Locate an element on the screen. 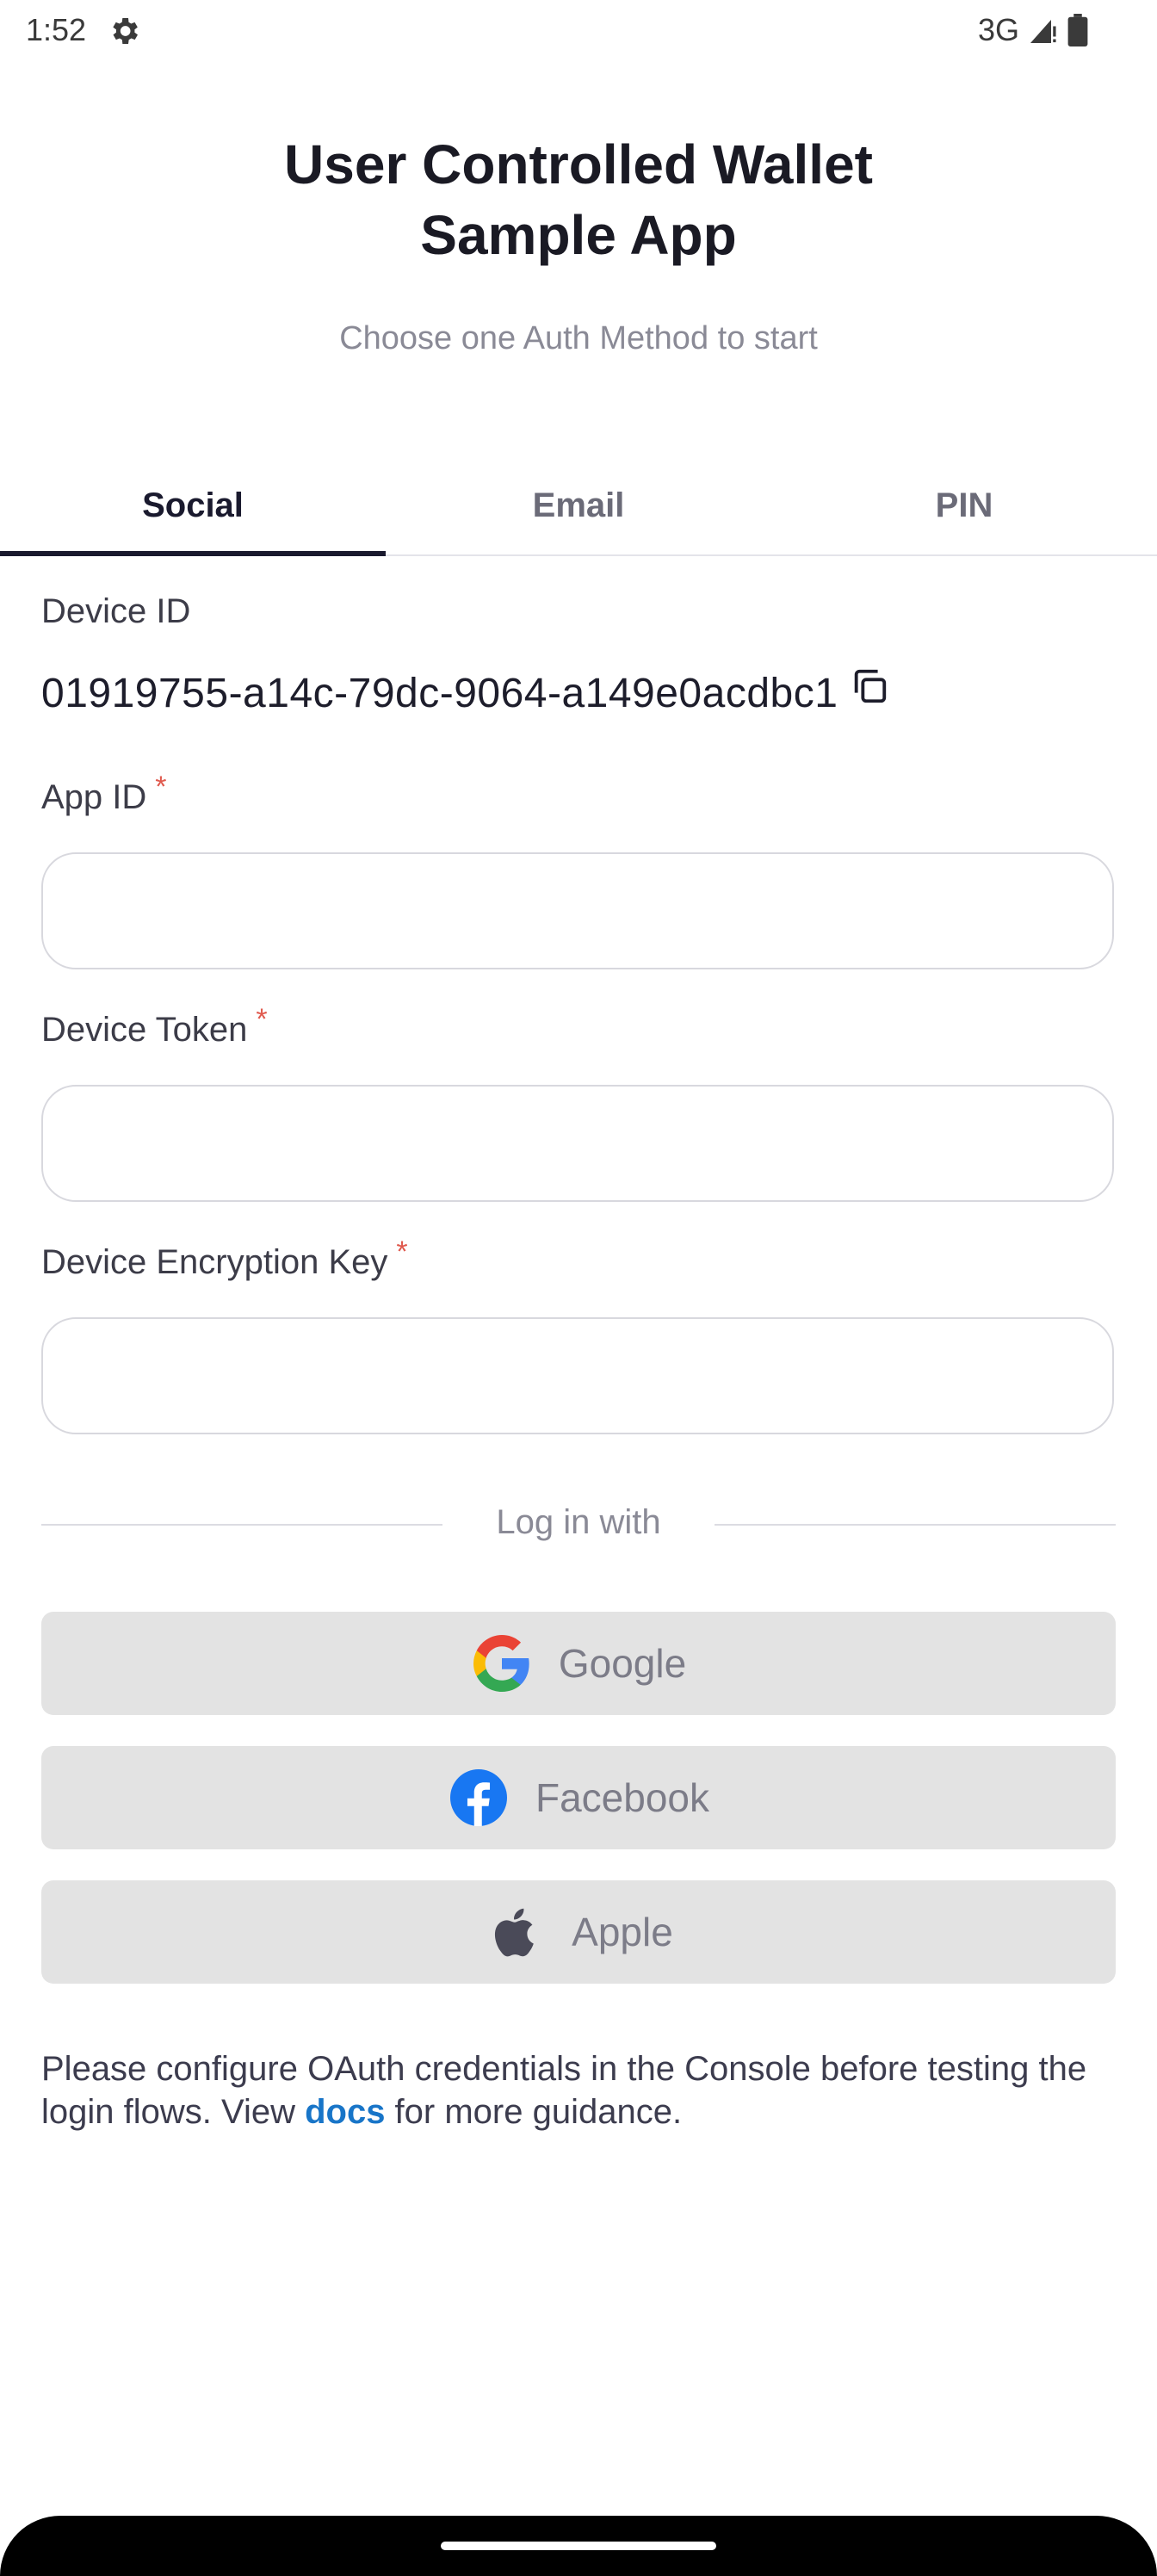  apple-button-label: Apple is located at coordinates (622, 1932).